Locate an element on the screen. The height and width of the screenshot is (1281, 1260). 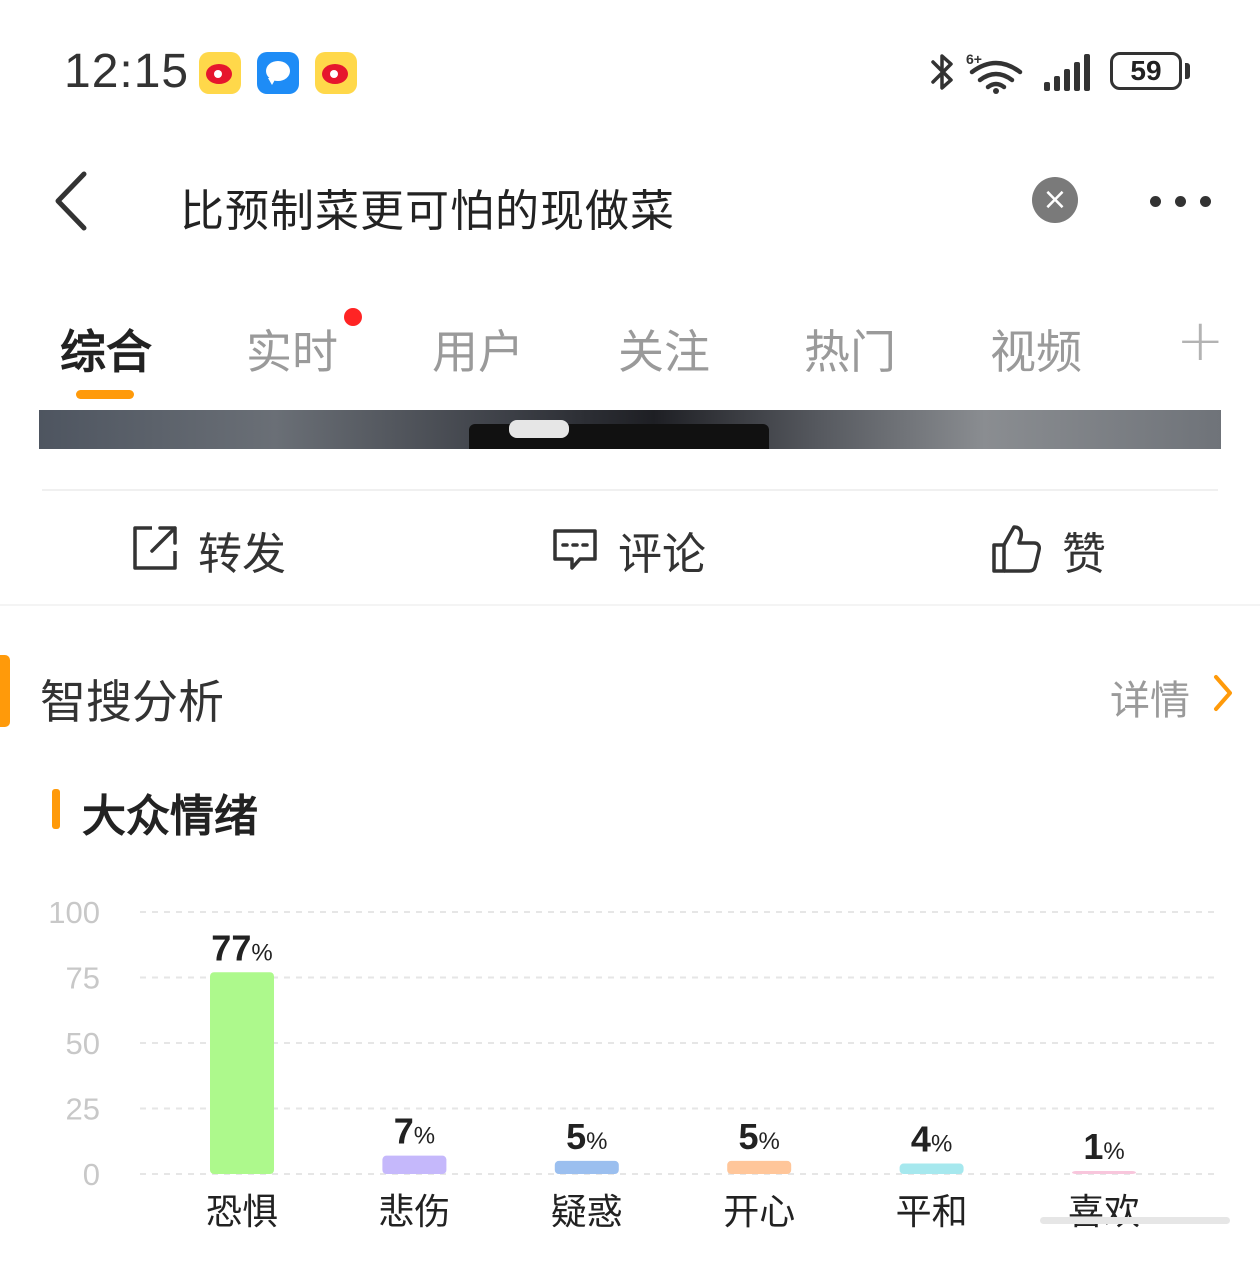
tab-users: 用户 is located at coordinates (478, 349).